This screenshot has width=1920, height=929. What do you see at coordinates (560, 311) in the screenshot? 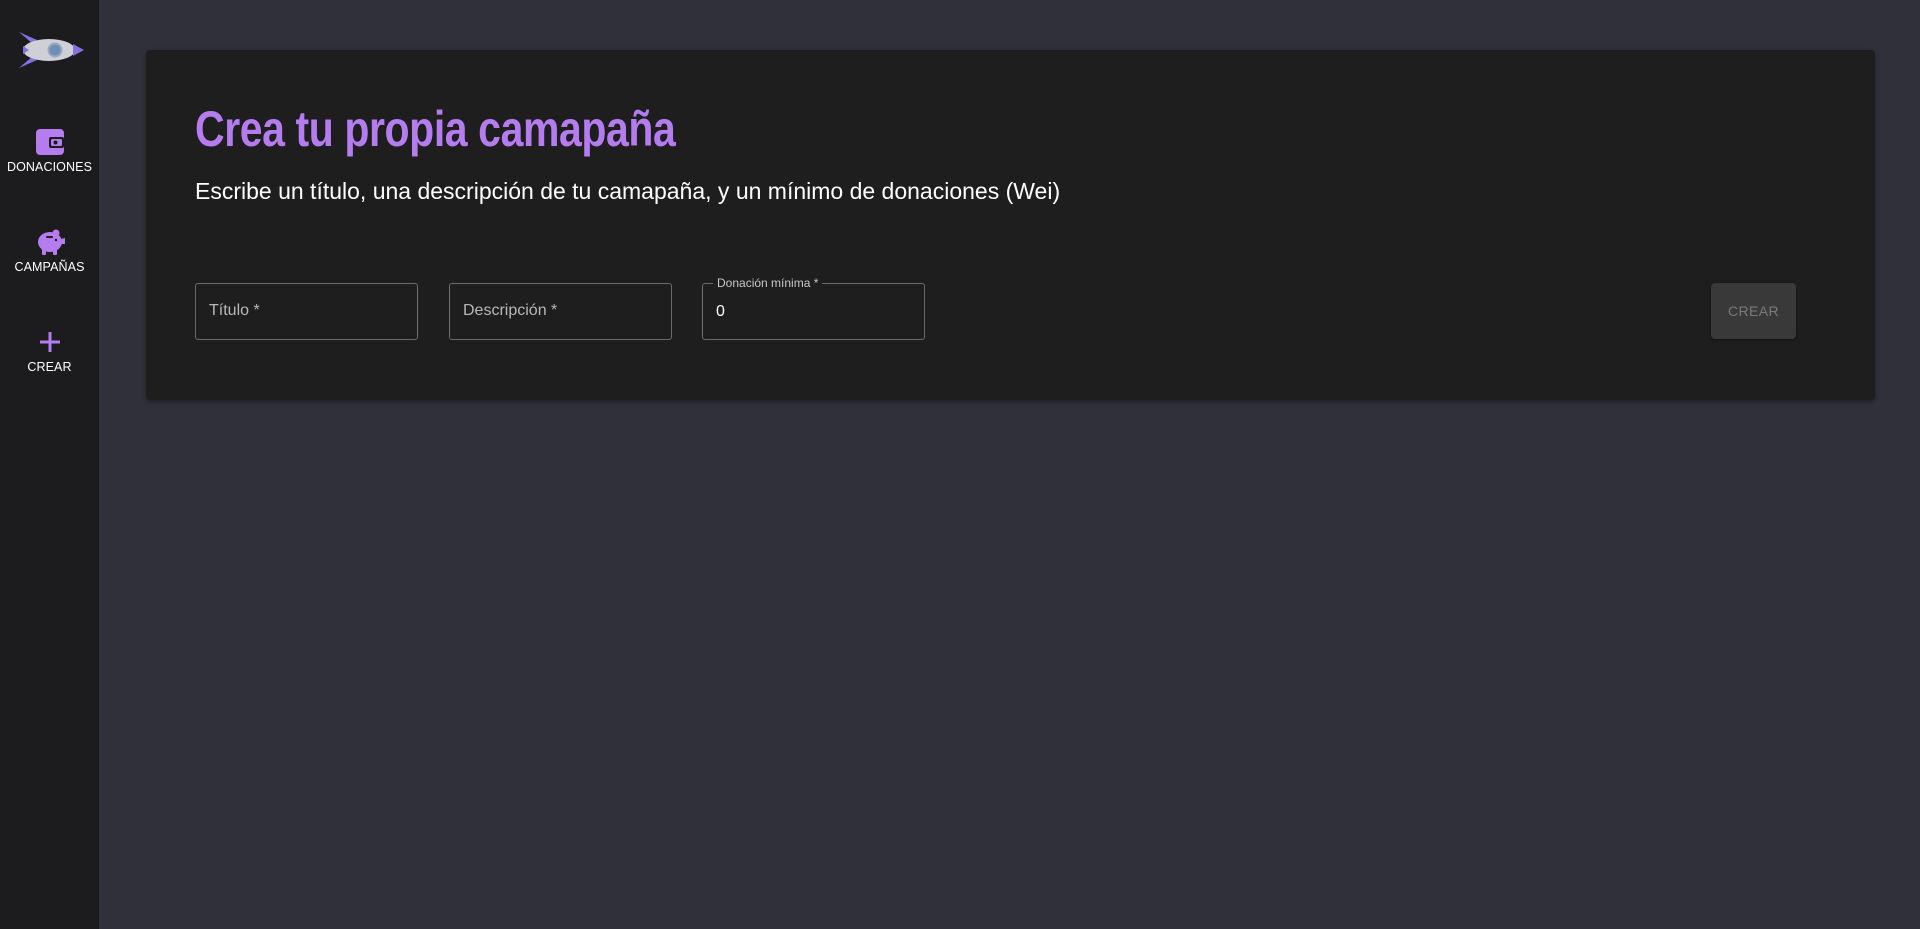
I see `descripcion-input: Descripción *` at bounding box center [560, 311].